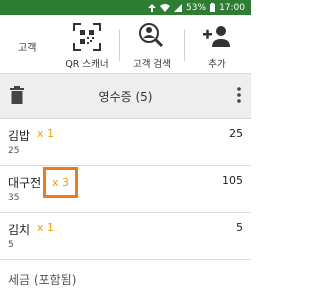 The image size is (320, 308). Describe the element at coordinates (239, 227) in the screenshot. I see `item-total: 5` at that location.